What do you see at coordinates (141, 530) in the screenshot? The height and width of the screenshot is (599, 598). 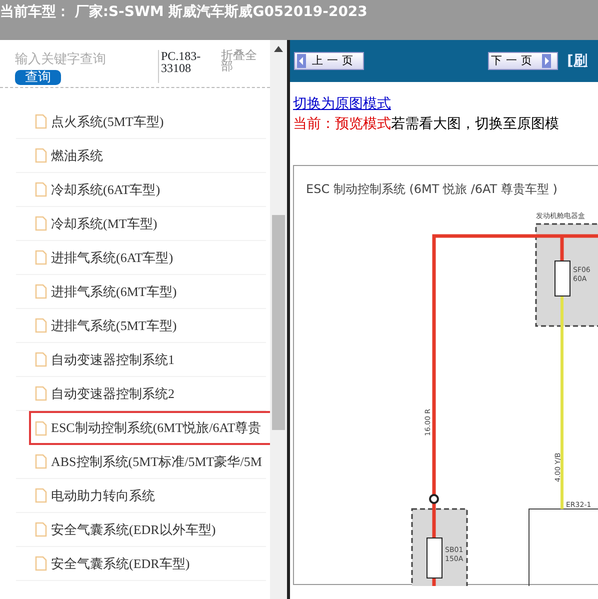 I see `tree-item: 安全气囊系统(EDR以外车型)` at bounding box center [141, 530].